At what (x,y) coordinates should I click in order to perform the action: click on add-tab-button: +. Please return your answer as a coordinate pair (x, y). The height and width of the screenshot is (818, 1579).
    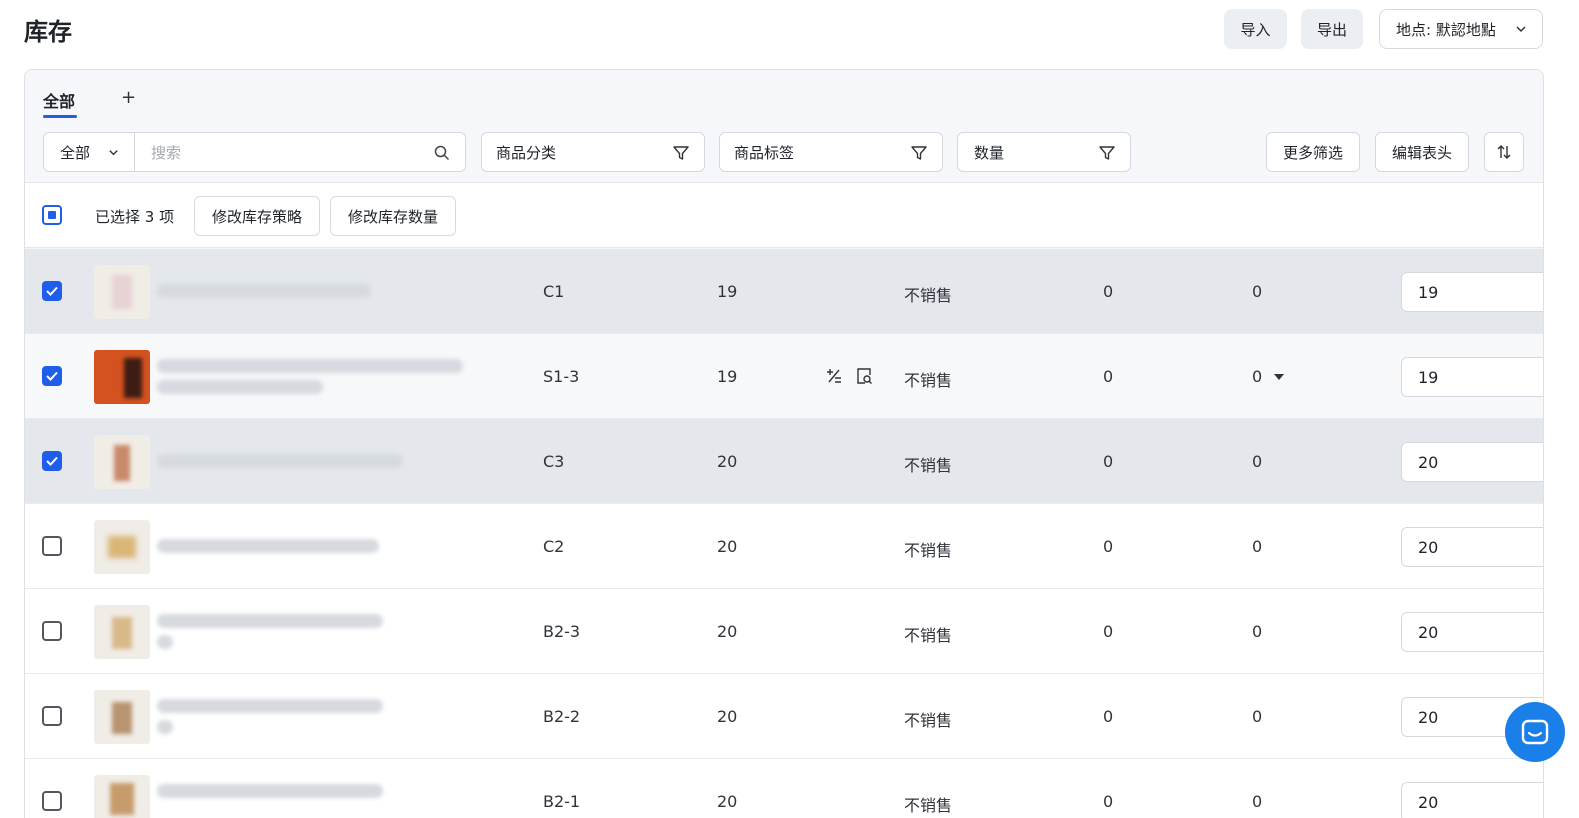
    Looking at the image, I should click on (128, 97).